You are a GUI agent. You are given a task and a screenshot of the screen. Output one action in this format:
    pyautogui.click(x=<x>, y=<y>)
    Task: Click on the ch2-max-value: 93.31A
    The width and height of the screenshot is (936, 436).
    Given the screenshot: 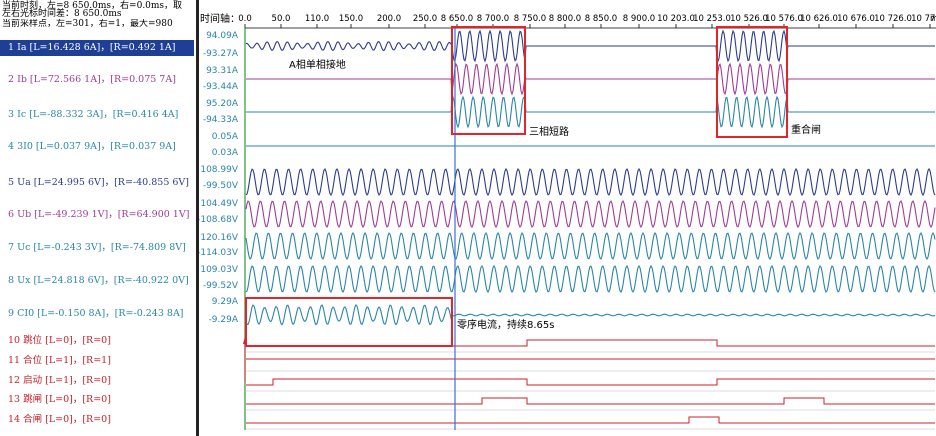 What is the action you would take?
    pyautogui.click(x=222, y=71)
    